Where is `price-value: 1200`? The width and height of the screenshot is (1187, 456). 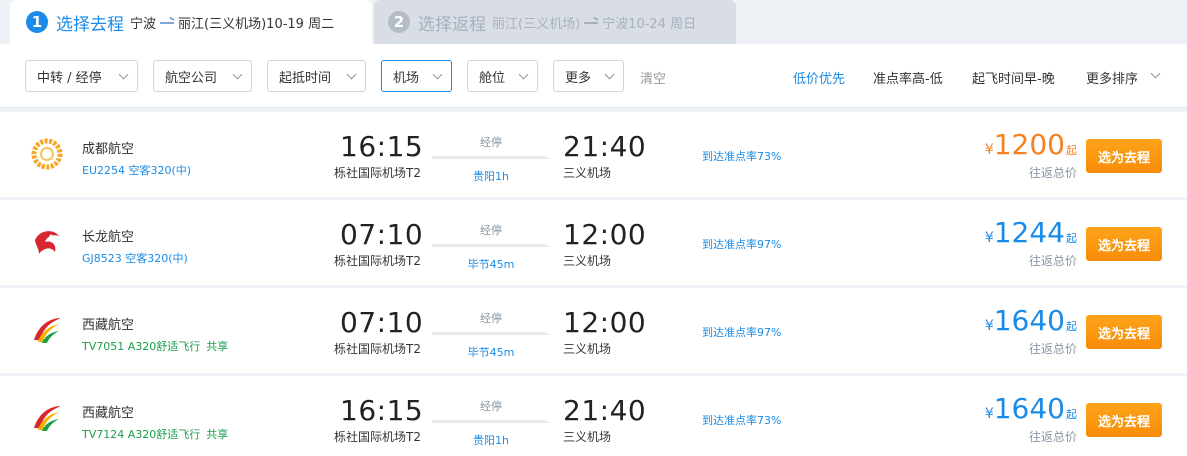 price-value: 1200 is located at coordinates (1029, 144).